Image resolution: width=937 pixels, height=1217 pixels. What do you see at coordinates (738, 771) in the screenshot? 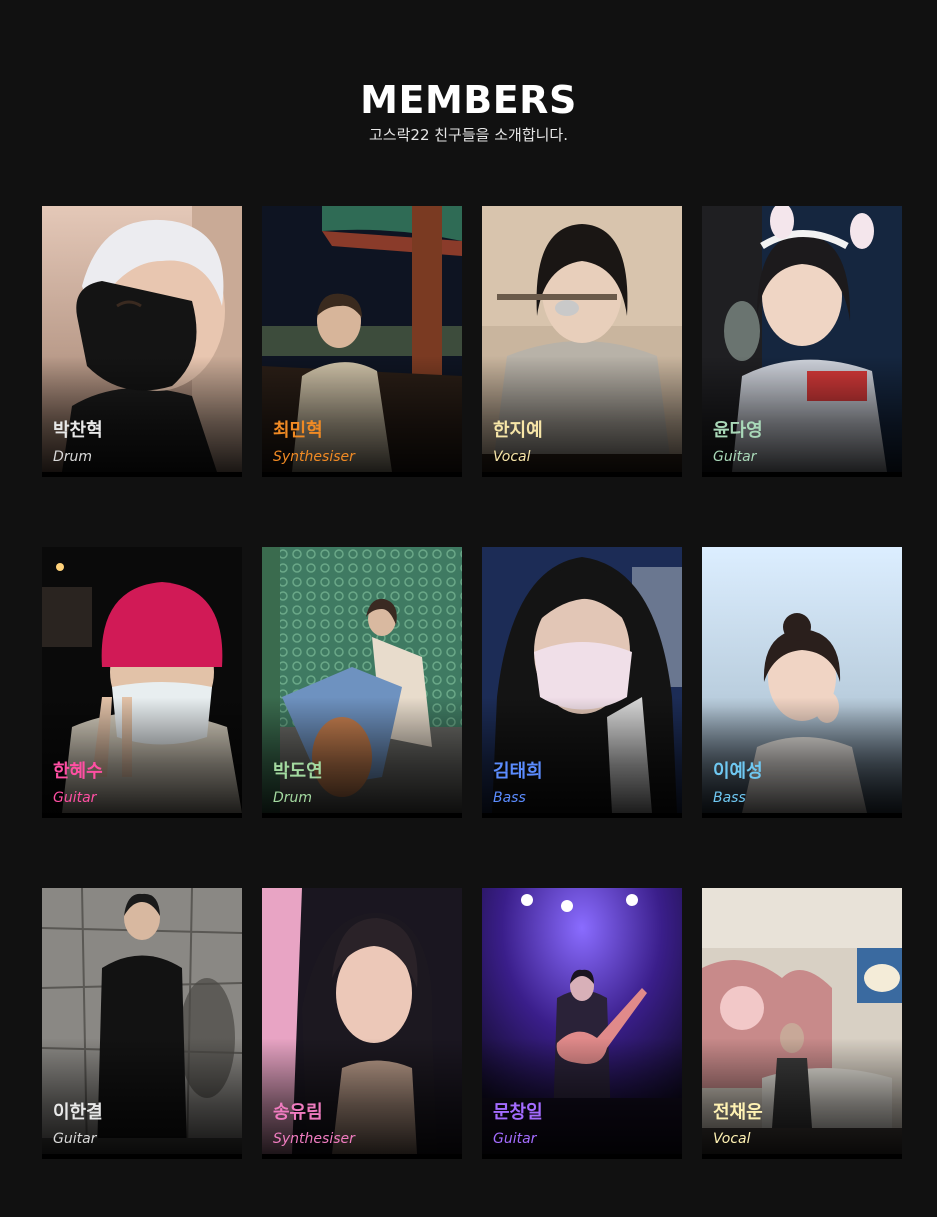
I see `member-name: 이예성` at bounding box center [738, 771].